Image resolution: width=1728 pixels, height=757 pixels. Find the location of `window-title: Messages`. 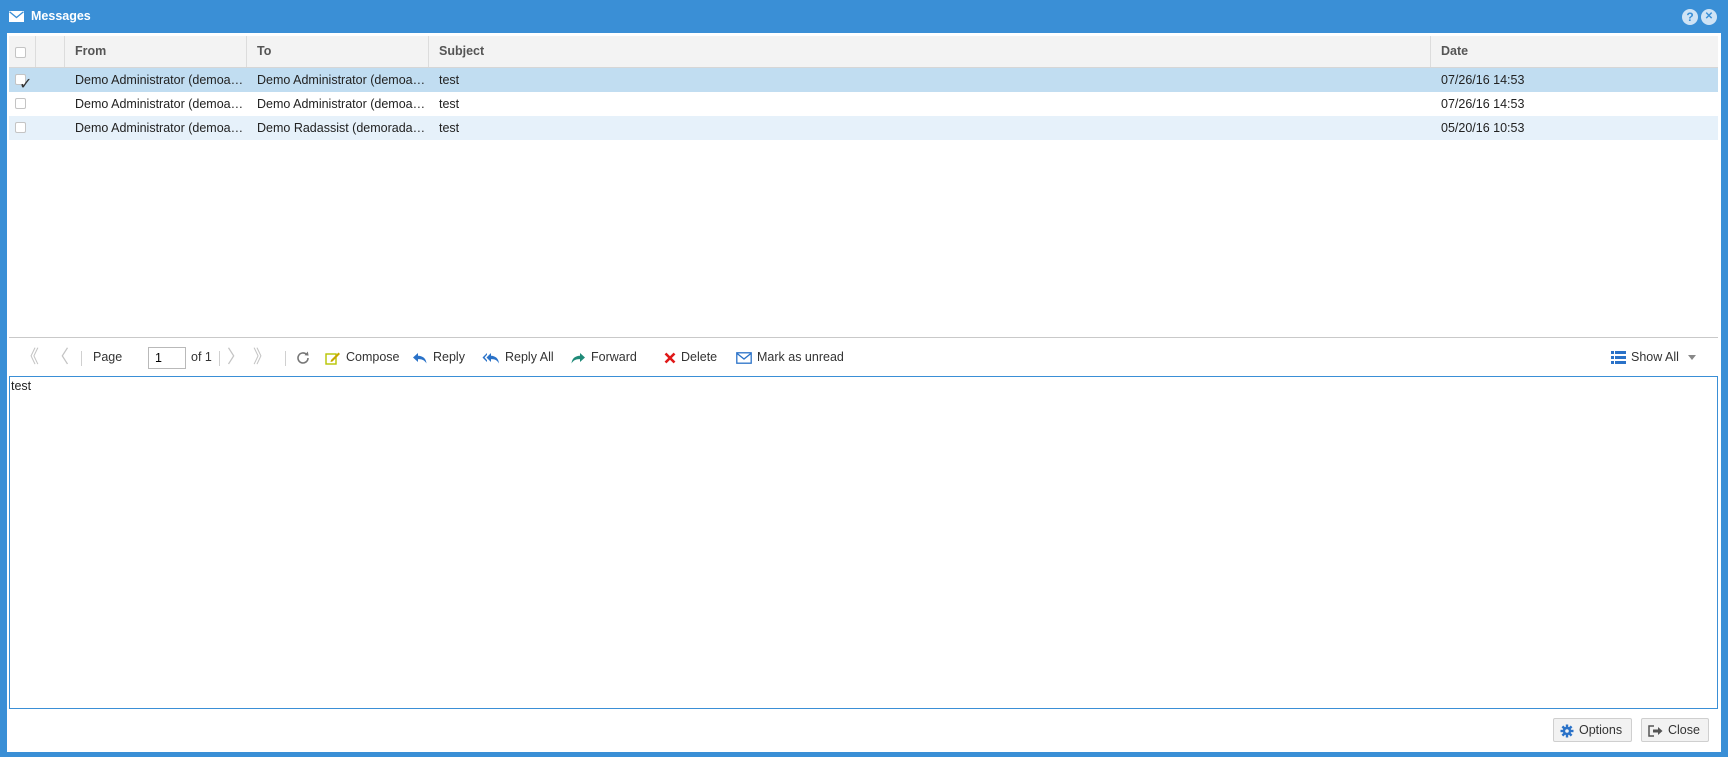

window-title: Messages is located at coordinates (61, 16).